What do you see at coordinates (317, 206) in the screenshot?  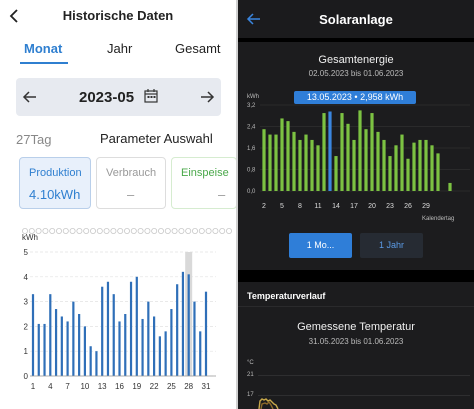 I see `x-tick-label: 11` at bounding box center [317, 206].